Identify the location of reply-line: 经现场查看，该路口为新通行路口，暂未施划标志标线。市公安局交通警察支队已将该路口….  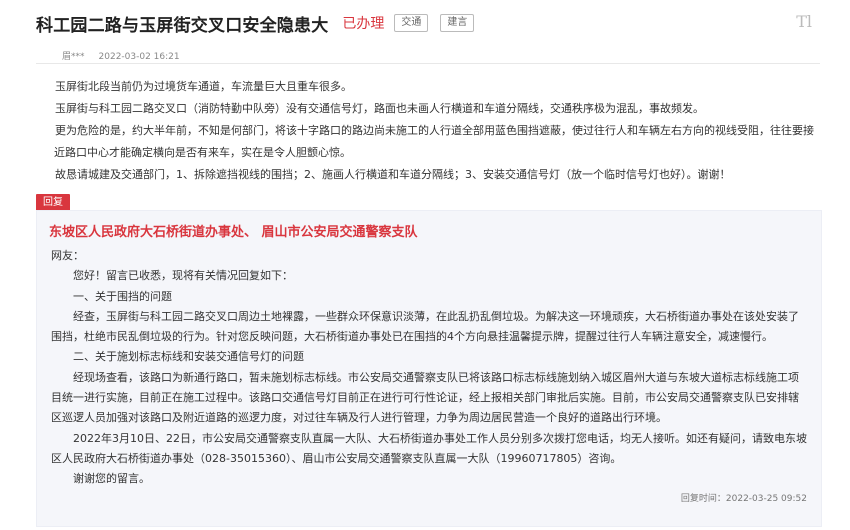
(425, 397).